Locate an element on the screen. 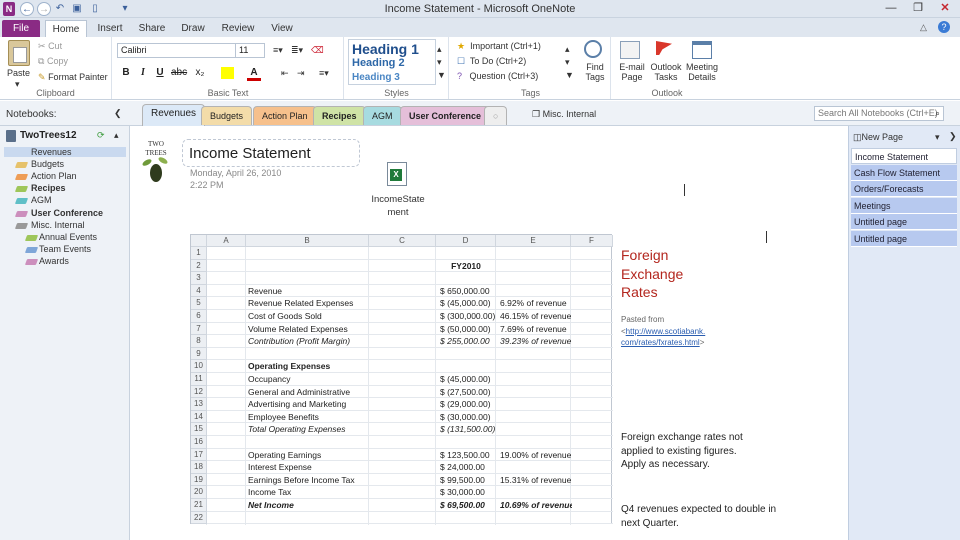 This screenshot has width=960, height=540. tags-scroll-icon: ▴ ▾ ▼ is located at coordinates (569, 62).